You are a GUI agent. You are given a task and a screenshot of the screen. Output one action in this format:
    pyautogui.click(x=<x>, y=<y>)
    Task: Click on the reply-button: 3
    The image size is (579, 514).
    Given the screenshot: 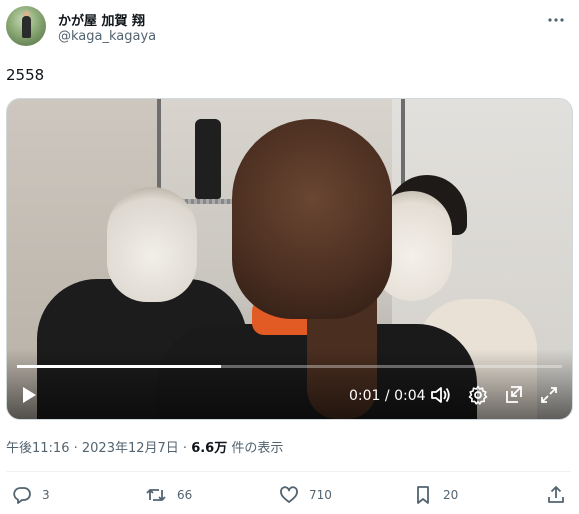 What is the action you would take?
    pyautogui.click(x=31, y=495)
    